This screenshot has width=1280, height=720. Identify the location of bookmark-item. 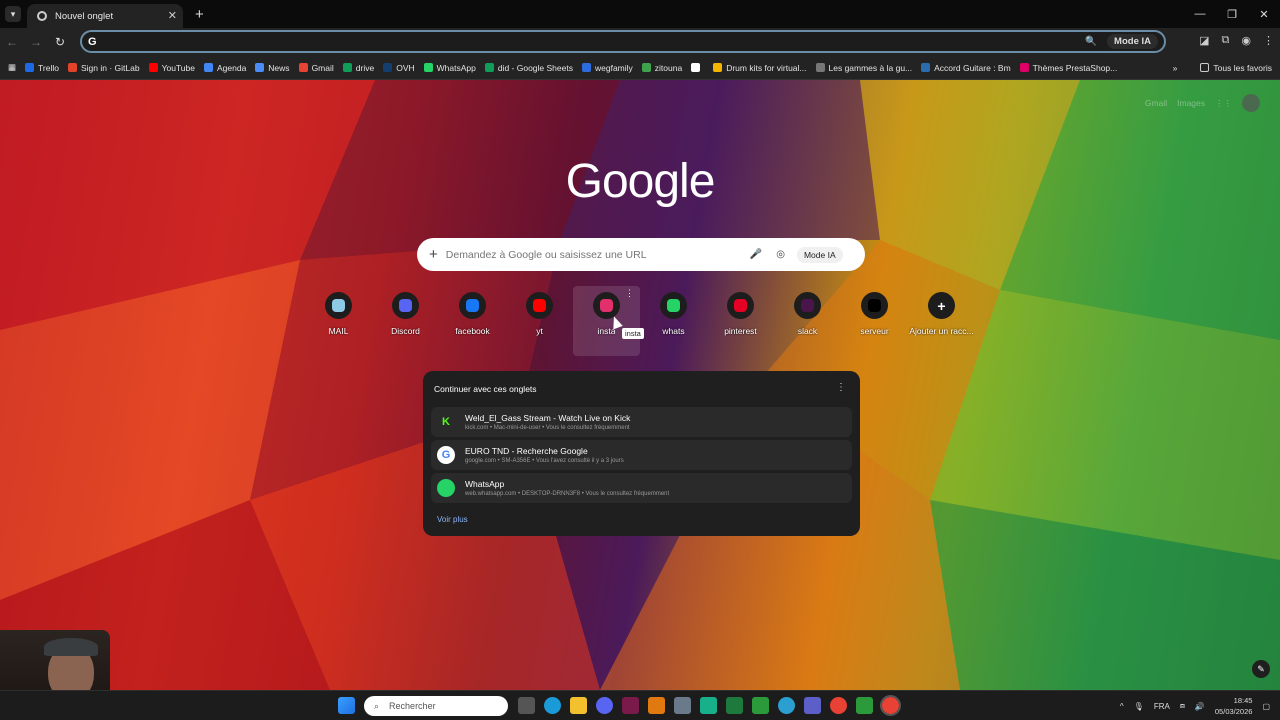
(697, 68).